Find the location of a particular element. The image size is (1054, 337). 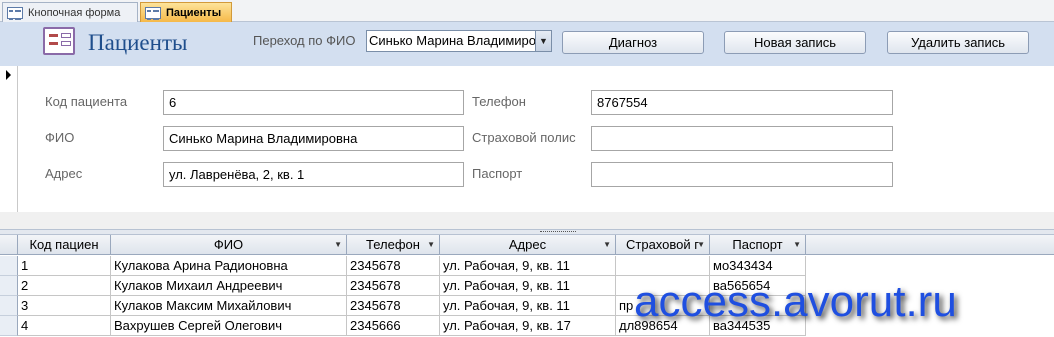

cell-phone: 2345666 is located at coordinates (393, 326).